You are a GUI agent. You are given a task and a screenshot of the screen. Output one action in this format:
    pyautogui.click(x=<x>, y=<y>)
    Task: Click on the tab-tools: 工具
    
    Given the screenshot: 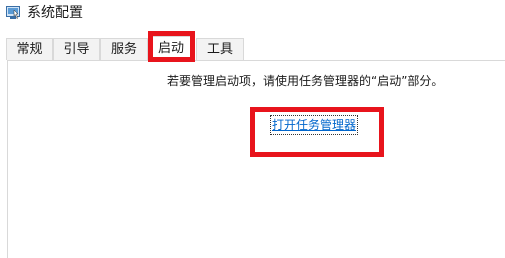 What is the action you would take?
    pyautogui.click(x=220, y=49)
    